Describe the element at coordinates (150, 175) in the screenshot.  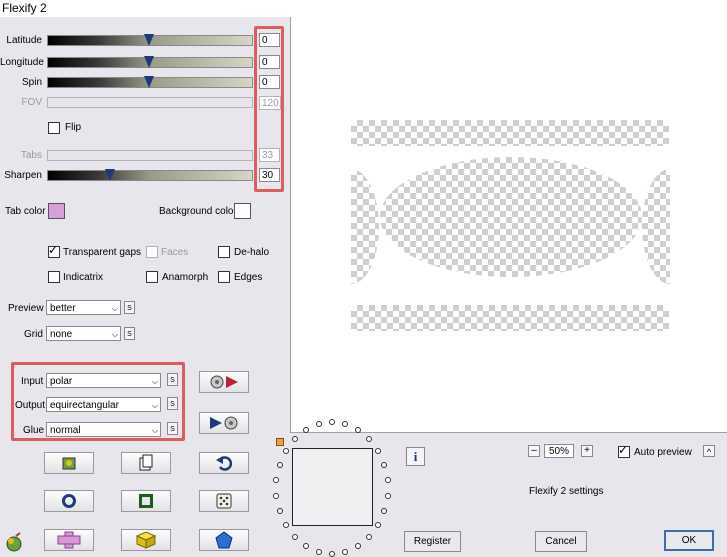
I see `sharpen-slider` at that location.